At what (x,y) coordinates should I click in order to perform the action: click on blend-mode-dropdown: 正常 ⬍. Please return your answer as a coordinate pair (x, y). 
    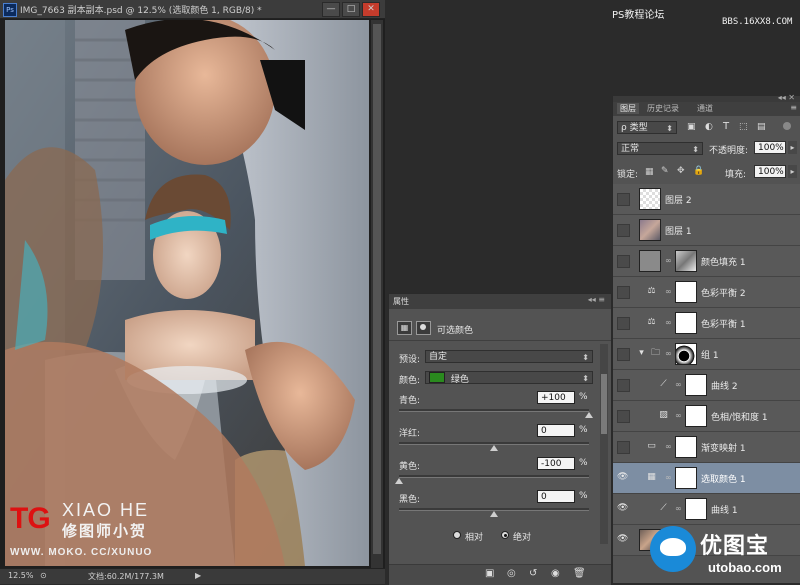
    Looking at the image, I should click on (660, 148).